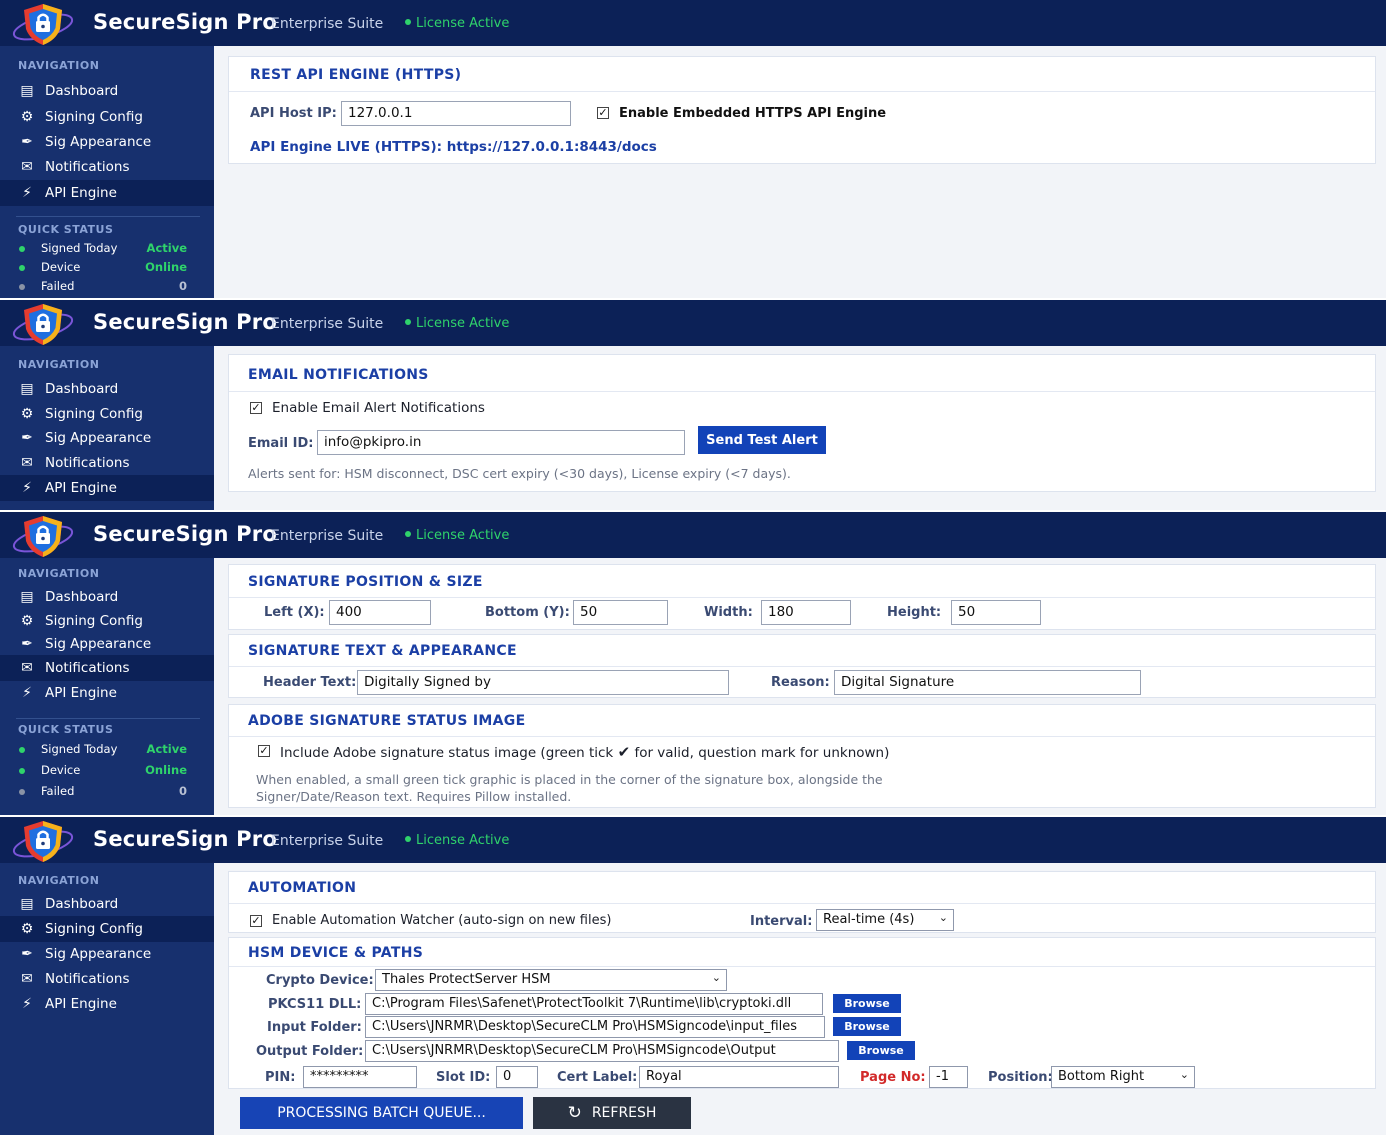  I want to click on qs-label: Signed Today, so click(79, 248).